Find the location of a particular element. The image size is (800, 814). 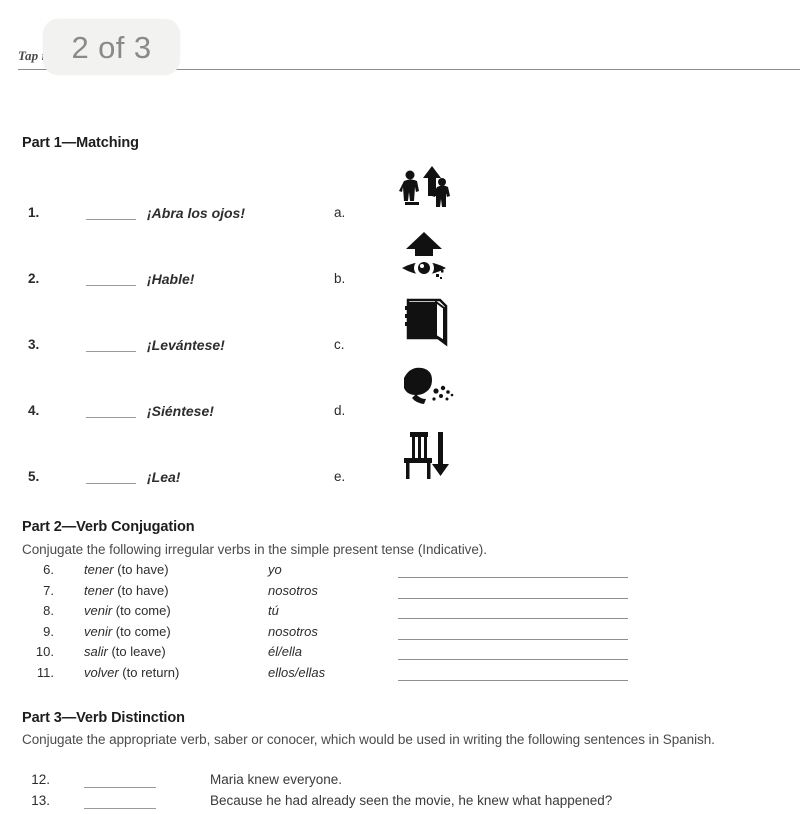

distinction-item-number: 12. is located at coordinates (40, 779).